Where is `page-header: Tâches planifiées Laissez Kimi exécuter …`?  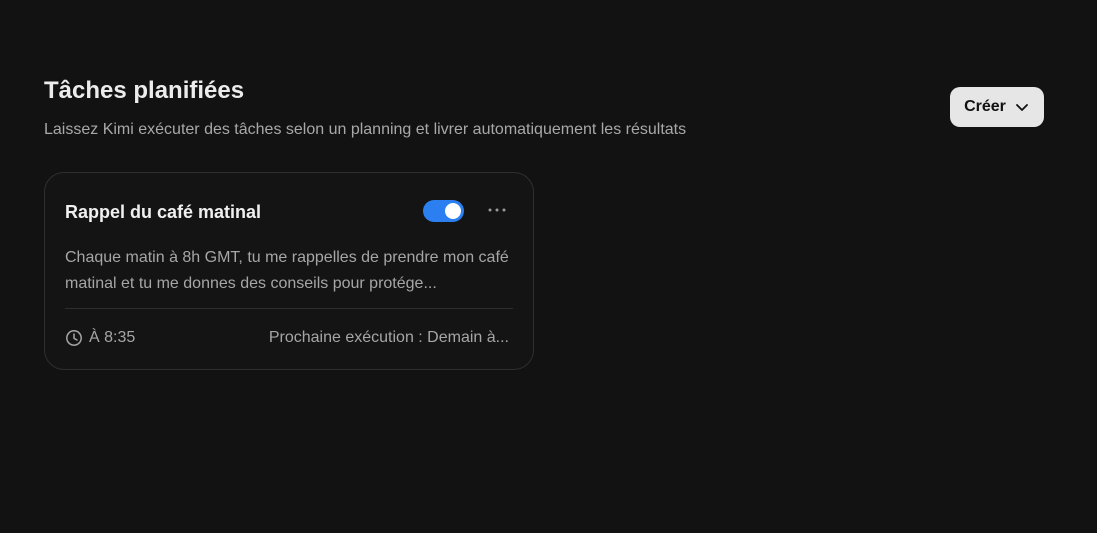
page-header: Tâches planifiées Laissez Kimi exécuter … is located at coordinates (544, 108).